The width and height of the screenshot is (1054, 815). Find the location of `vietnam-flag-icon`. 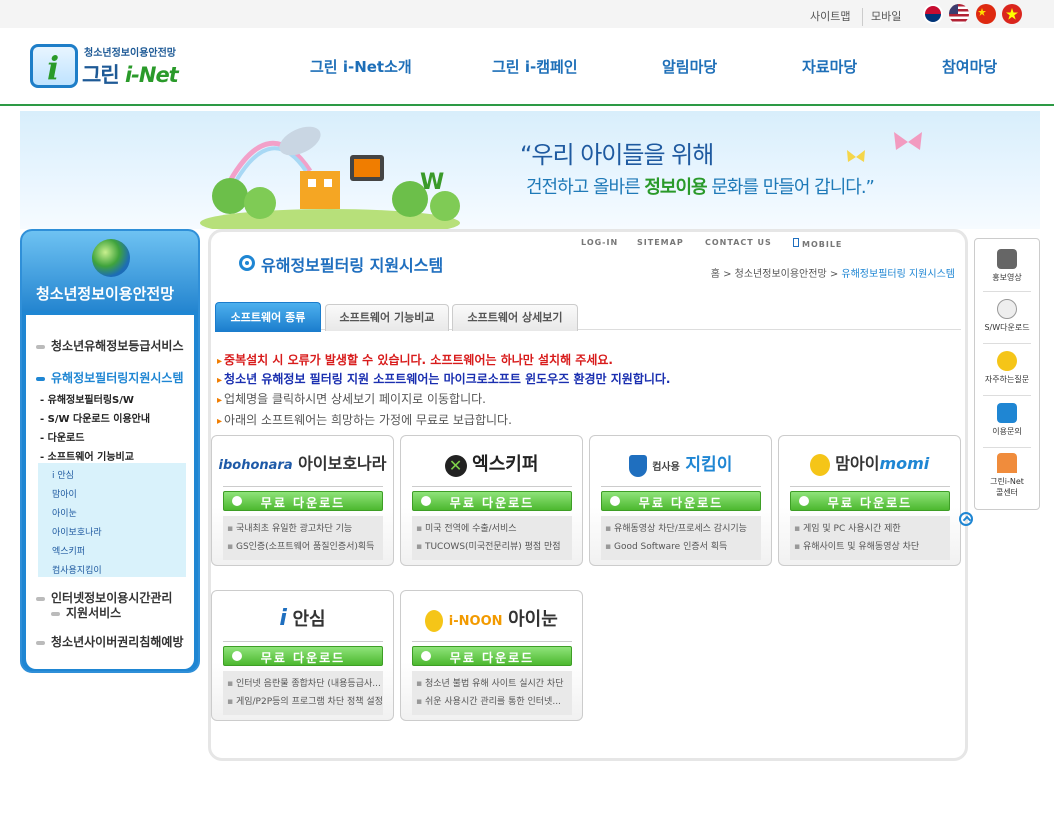

vietnam-flag-icon is located at coordinates (1012, 14).